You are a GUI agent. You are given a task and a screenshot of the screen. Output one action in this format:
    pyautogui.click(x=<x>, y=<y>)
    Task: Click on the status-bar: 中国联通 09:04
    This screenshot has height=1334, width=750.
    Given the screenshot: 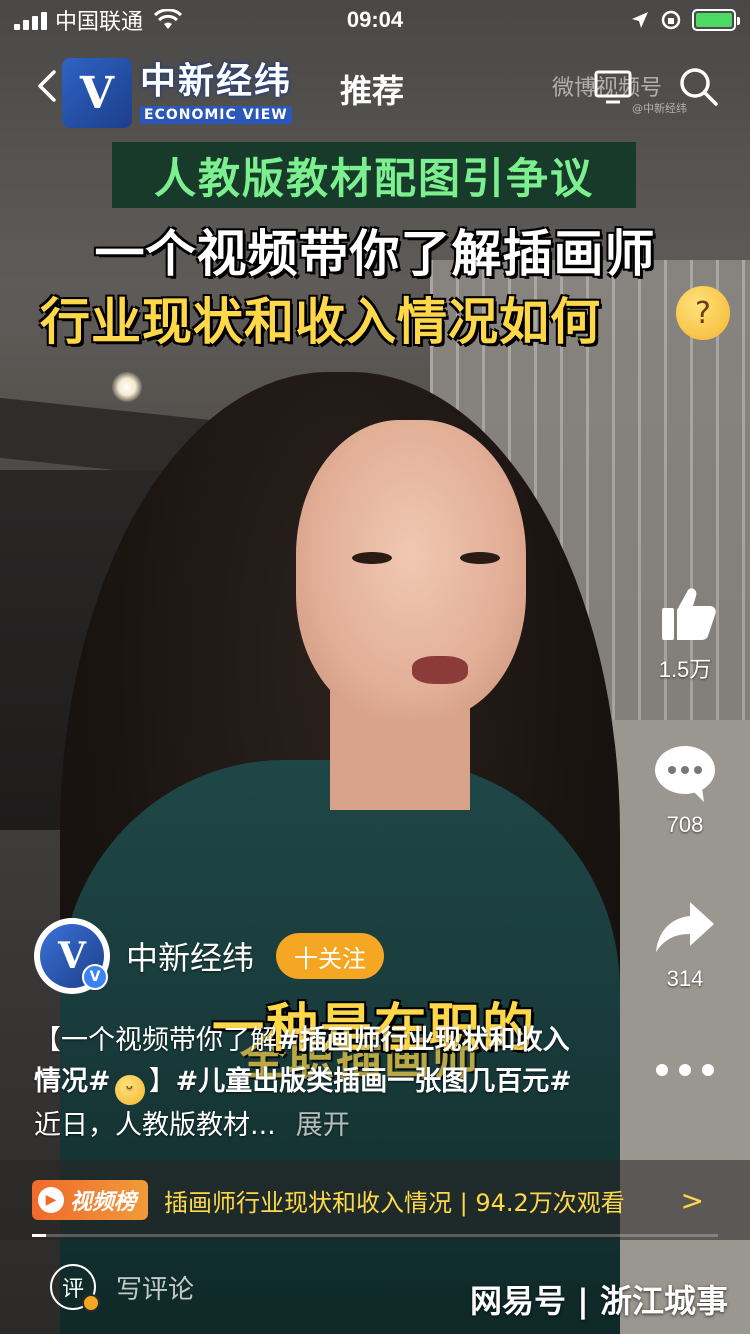 What is the action you would take?
    pyautogui.click(x=375, y=20)
    